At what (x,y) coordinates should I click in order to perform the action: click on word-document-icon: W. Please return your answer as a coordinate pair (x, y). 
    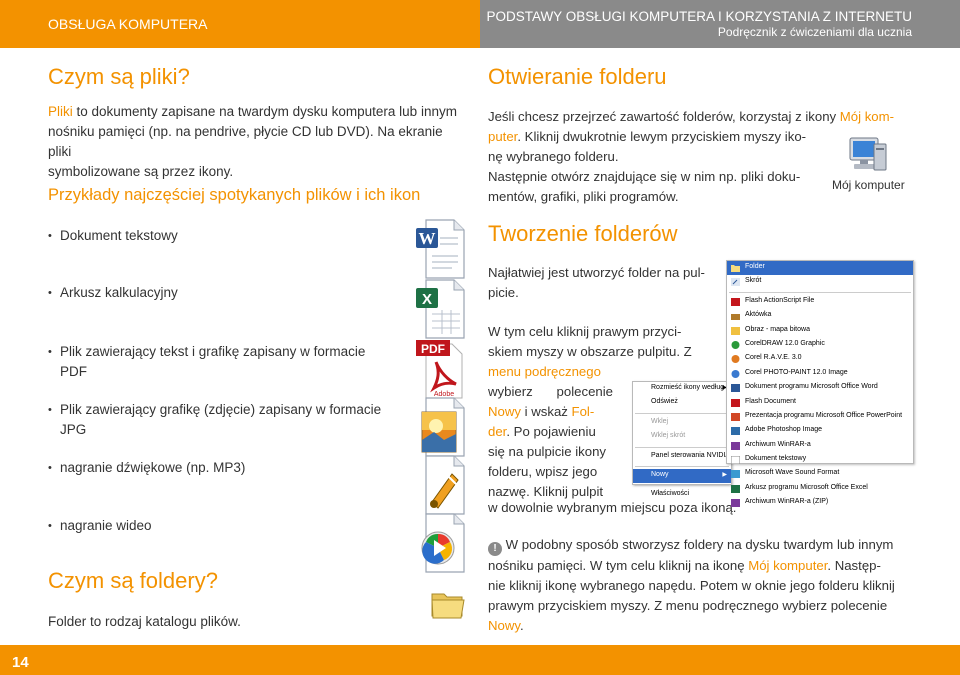
    Looking at the image, I should click on (440, 249).